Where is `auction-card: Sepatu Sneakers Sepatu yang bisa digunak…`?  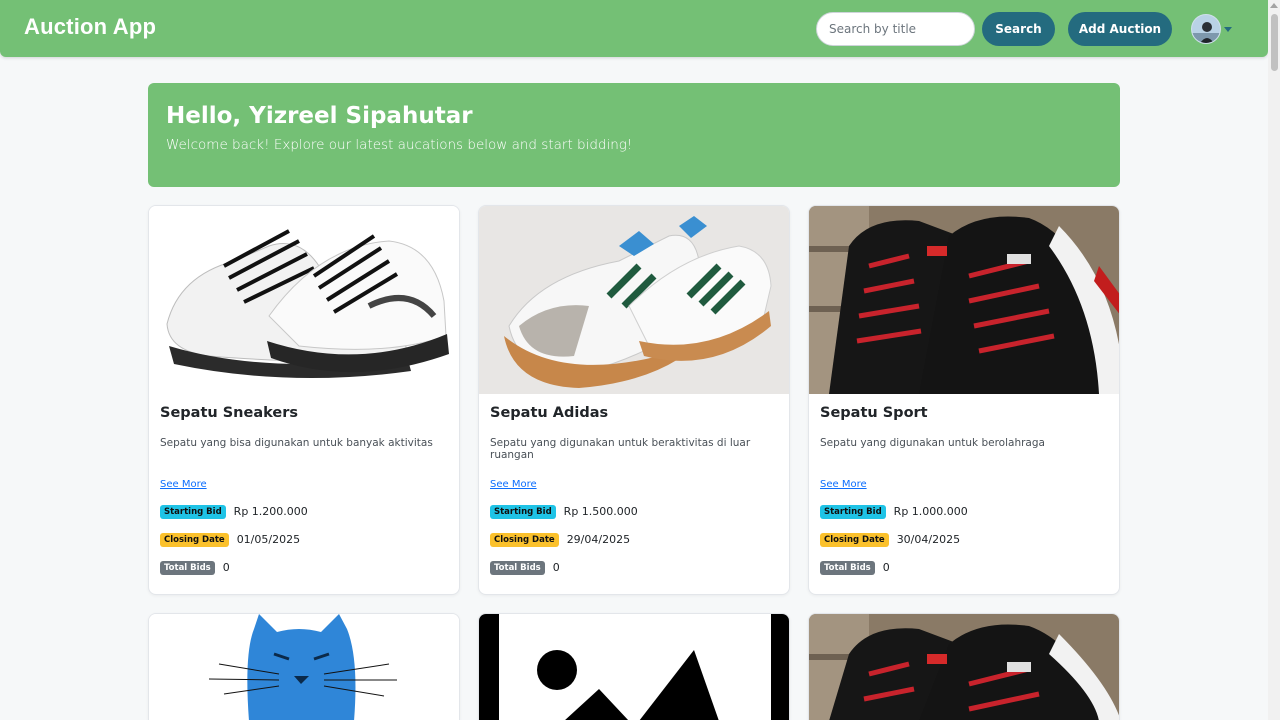 auction-card: Sepatu Sneakers Sepatu yang bisa digunak… is located at coordinates (304, 400).